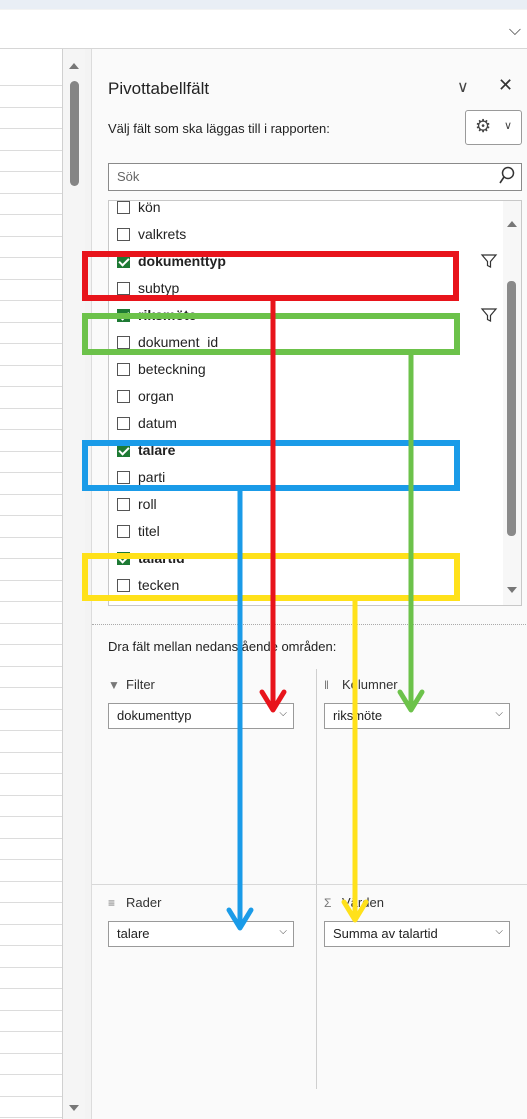 This screenshot has width=527, height=1119. Describe the element at coordinates (328, 903) in the screenshot. I see `sigma-icon: Σ` at that location.